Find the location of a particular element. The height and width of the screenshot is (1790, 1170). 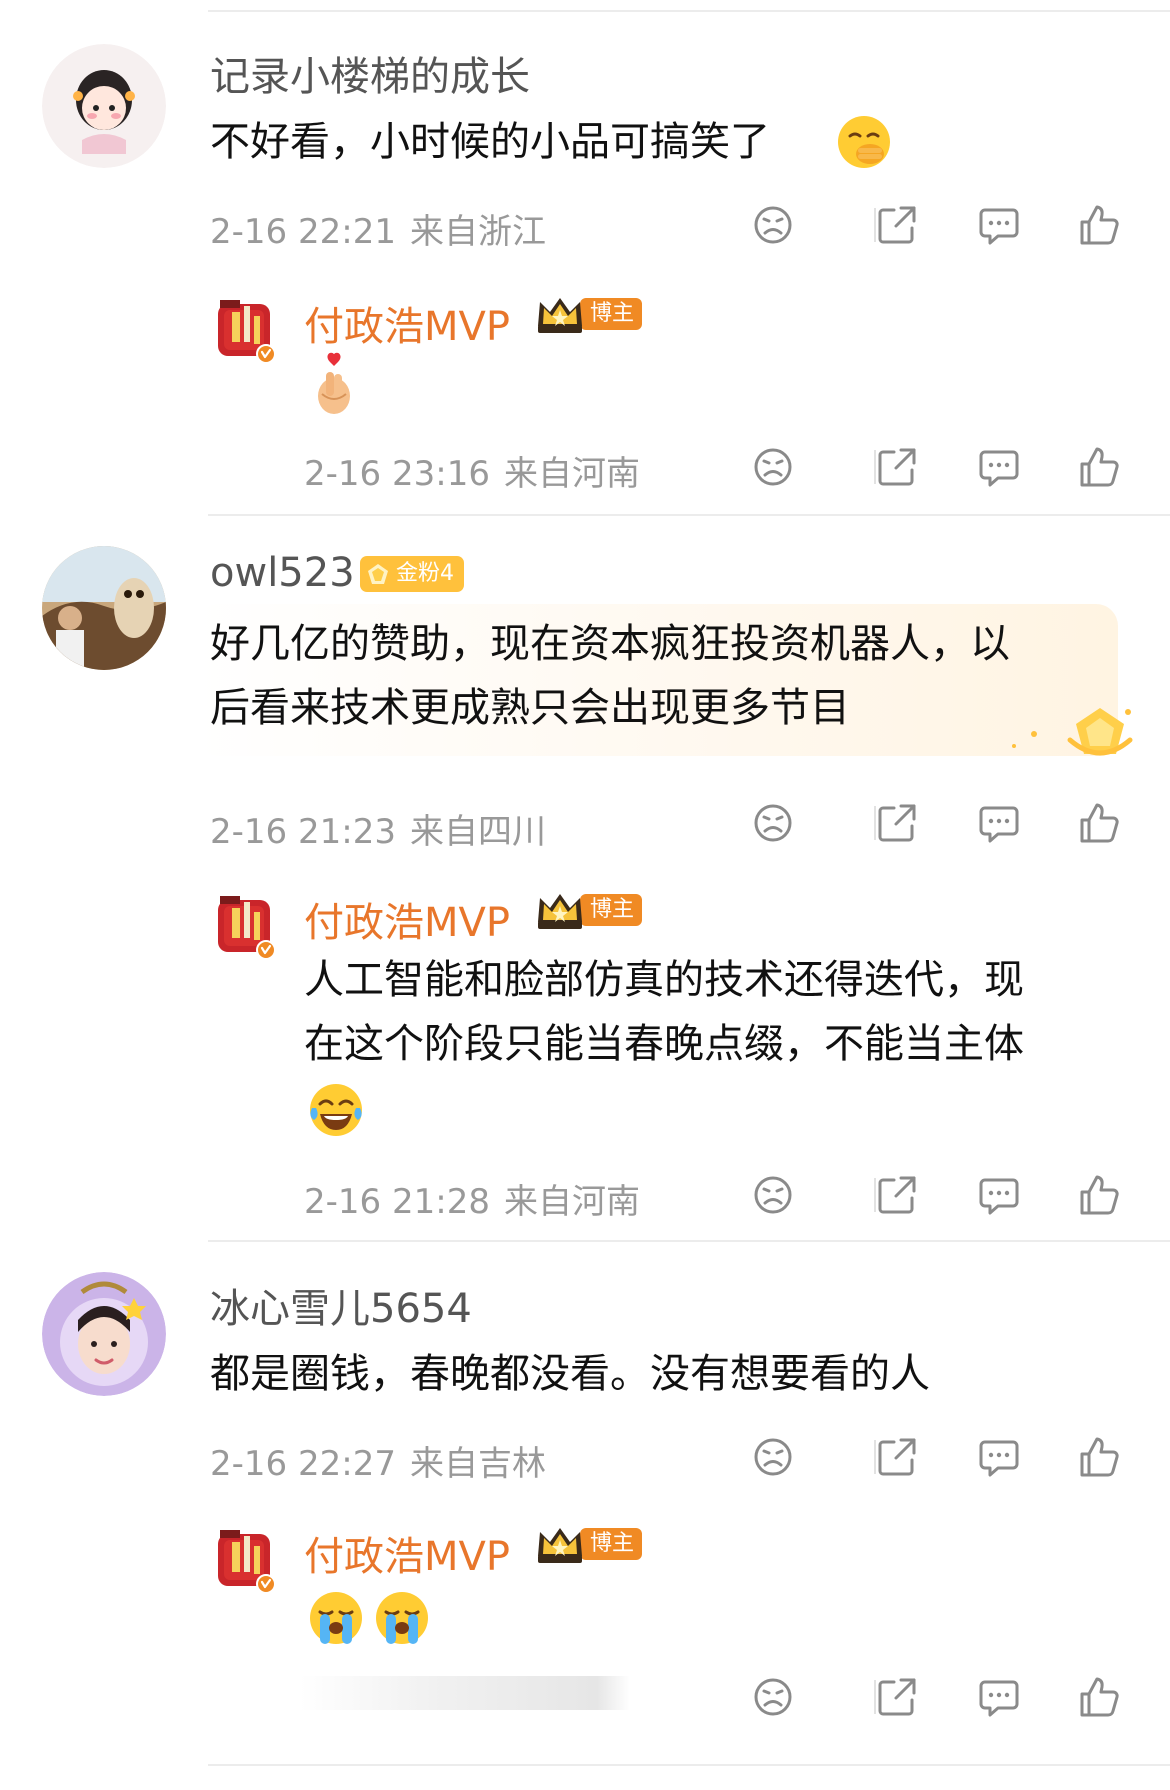

reply-text-line: 在这个阶段只能当春晚点缀，不能当主体 is located at coordinates (664, 1044).